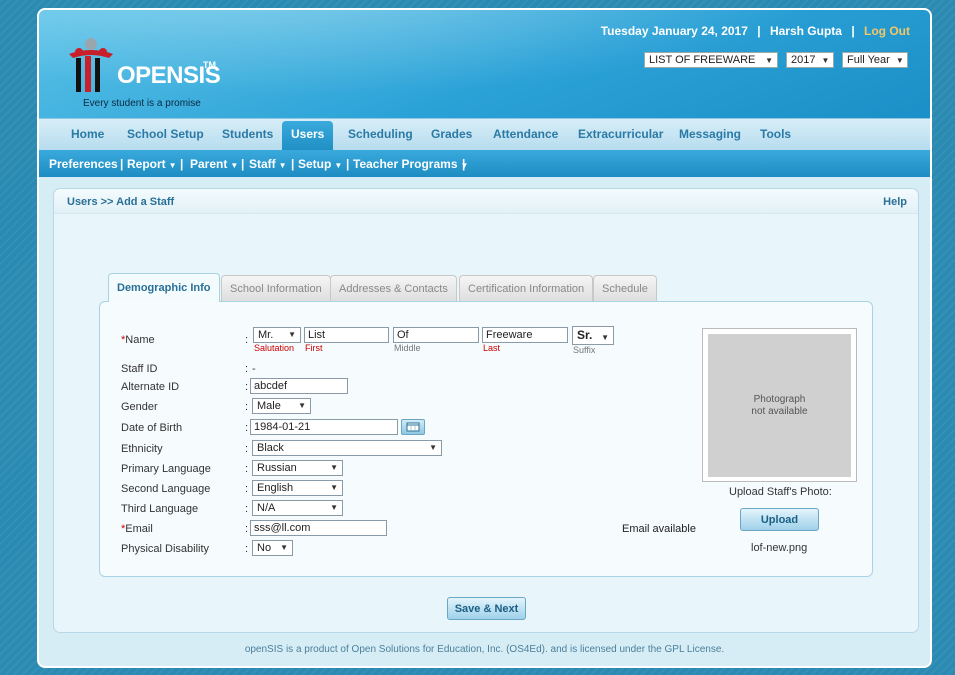  I want to click on context-selects: LIST OF FREEWARE ▼ 2017 ▼ Full Year ▼, so click(776, 60).